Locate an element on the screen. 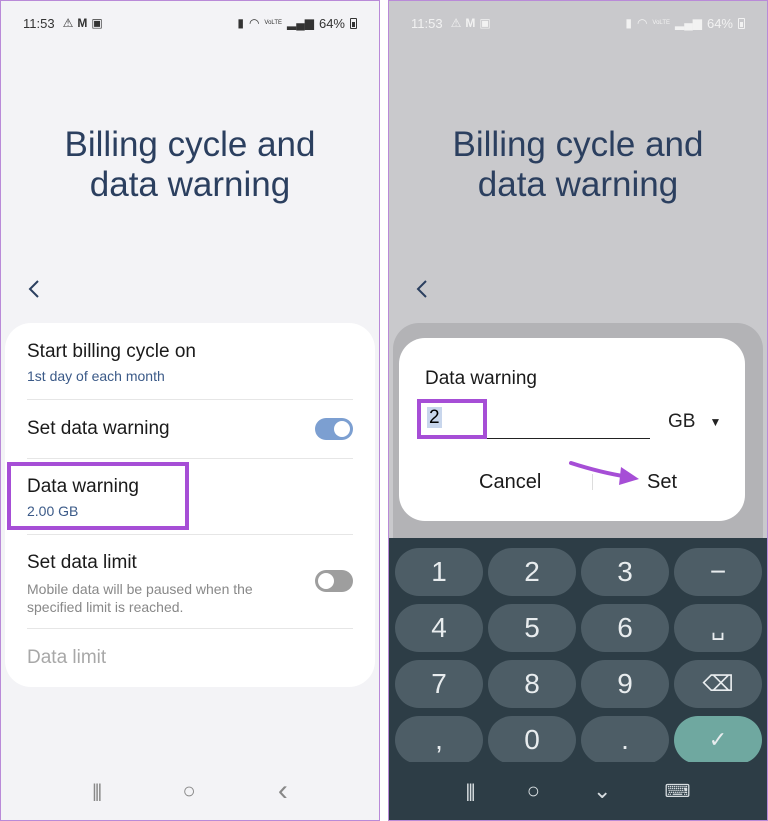 The width and height of the screenshot is (768, 821). billing-cycle-value: 1st day of each month is located at coordinates (96, 376).